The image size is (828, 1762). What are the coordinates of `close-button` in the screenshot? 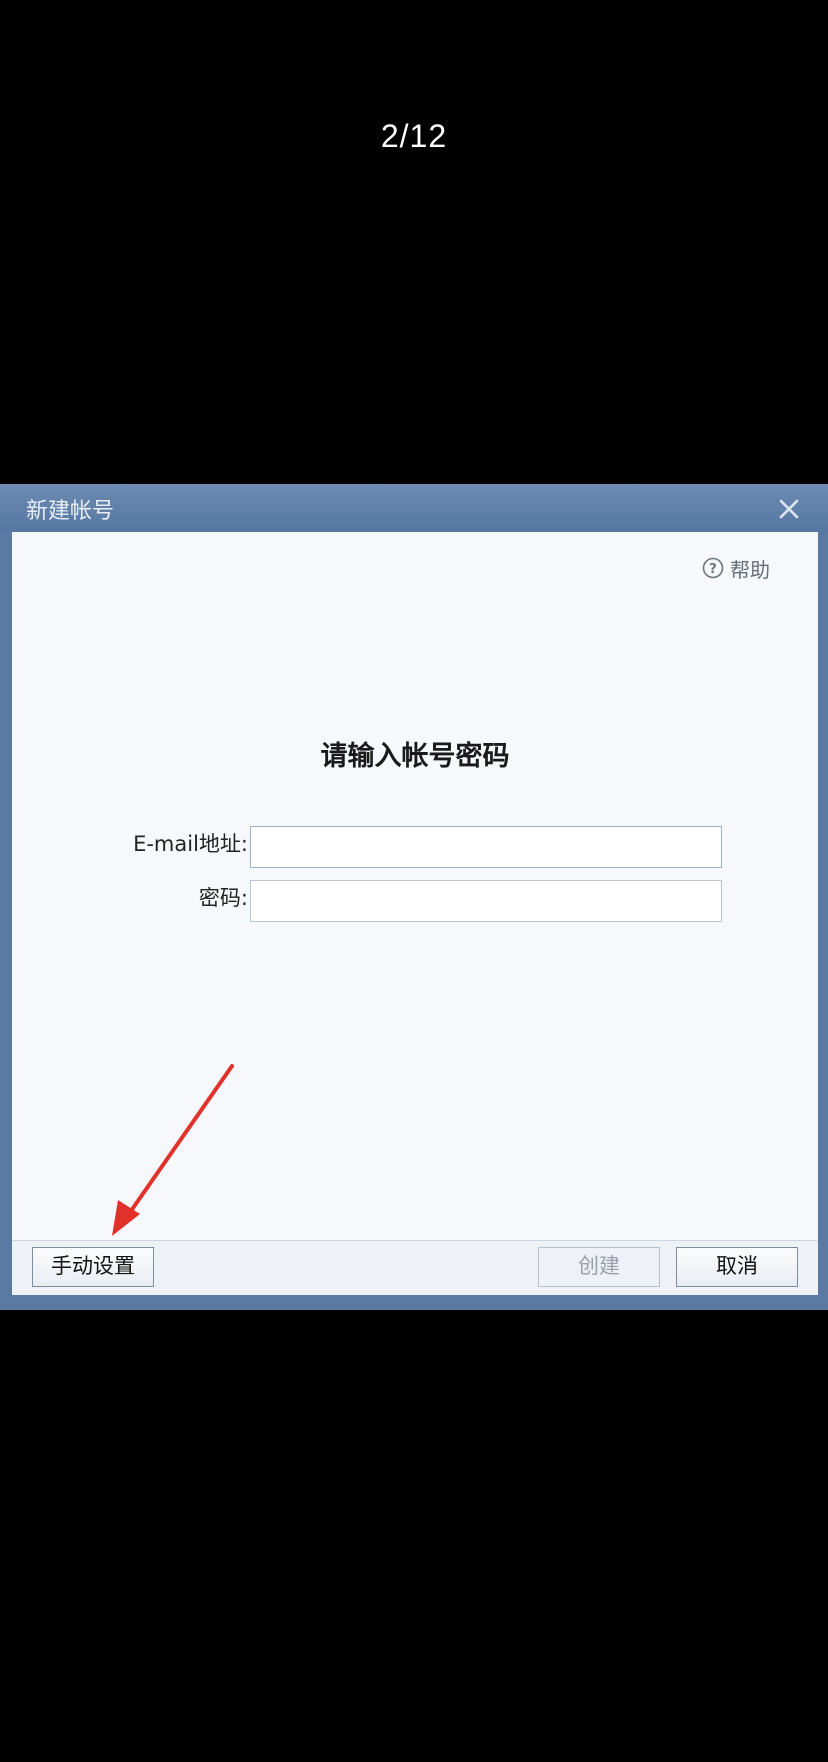 It's located at (789, 509).